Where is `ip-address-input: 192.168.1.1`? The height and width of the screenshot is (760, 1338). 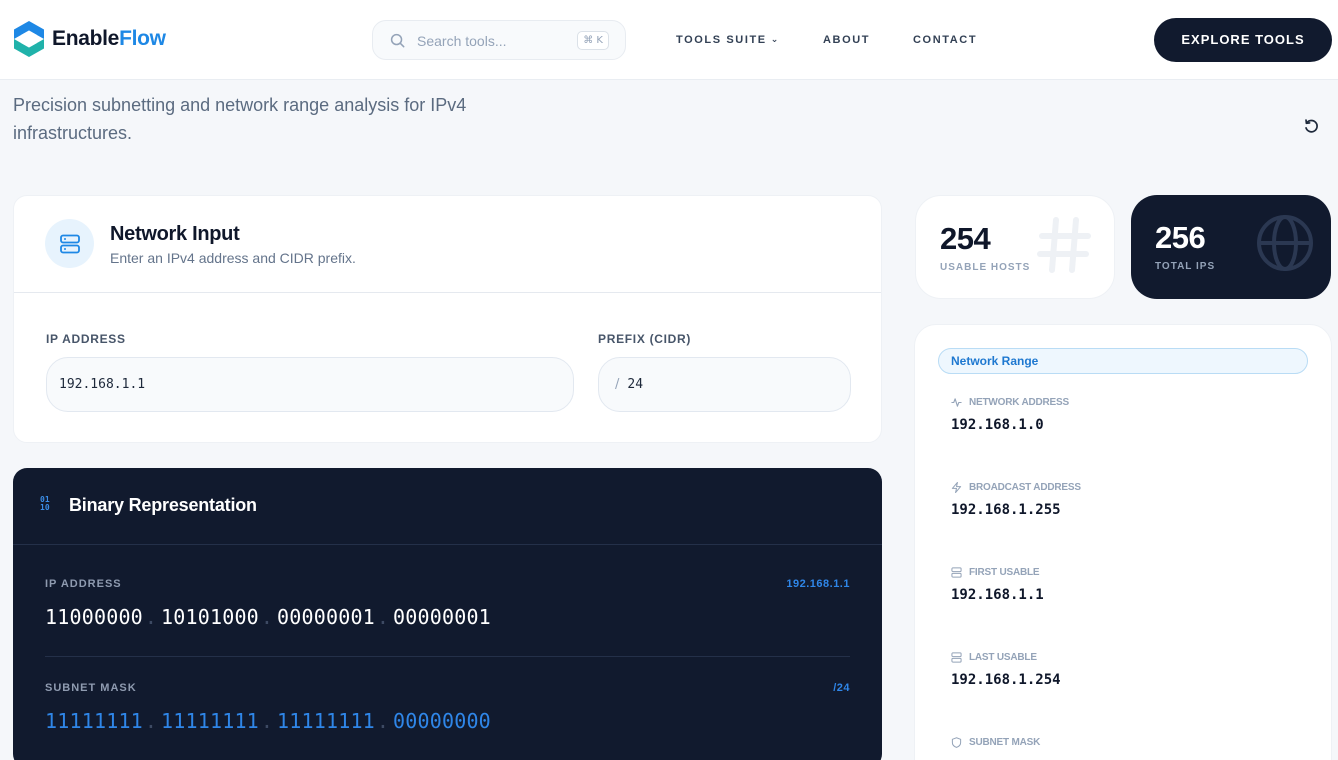
ip-address-input: 192.168.1.1 is located at coordinates (310, 384).